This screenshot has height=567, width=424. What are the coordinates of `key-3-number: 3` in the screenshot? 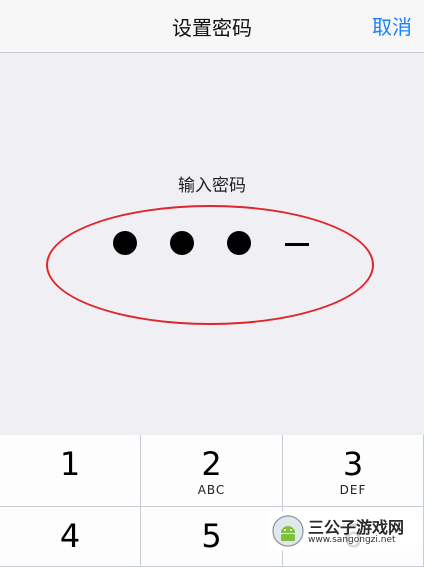 It's located at (353, 464).